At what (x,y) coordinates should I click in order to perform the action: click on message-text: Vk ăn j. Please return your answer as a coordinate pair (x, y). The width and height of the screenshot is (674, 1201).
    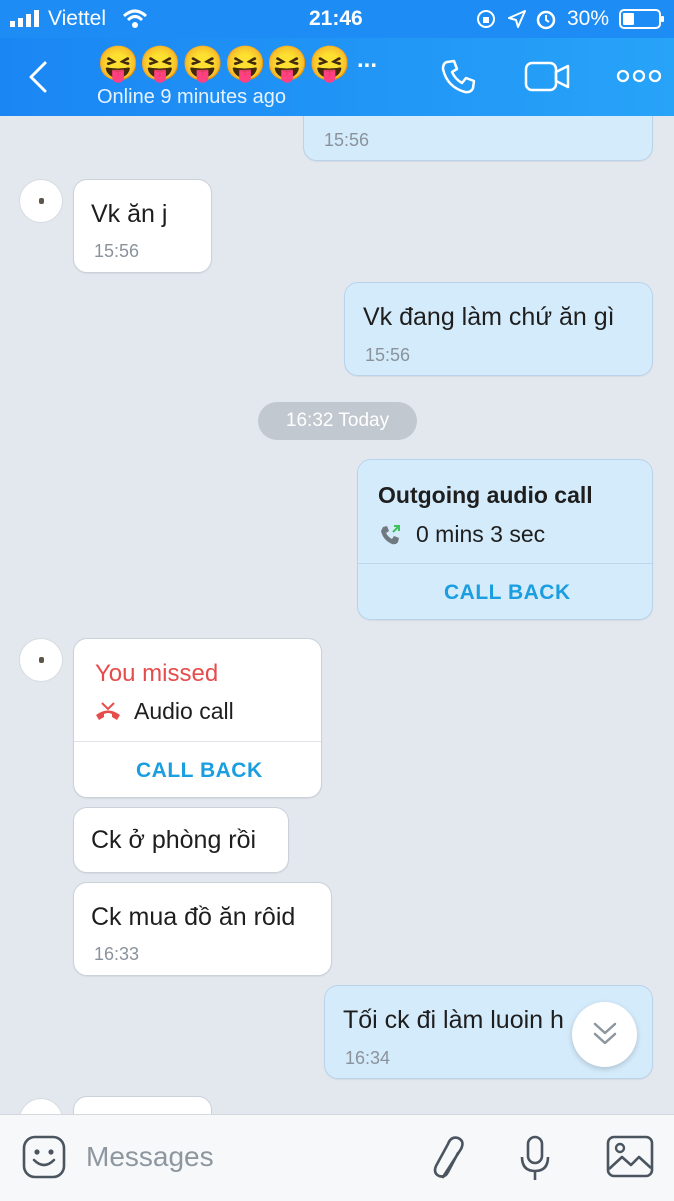
    Looking at the image, I should click on (129, 214).